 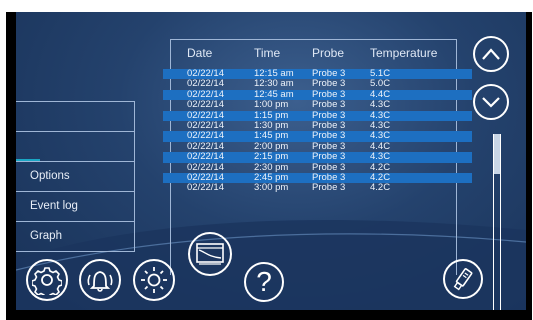 I want to click on graph-window-icon, so click(x=210, y=254).